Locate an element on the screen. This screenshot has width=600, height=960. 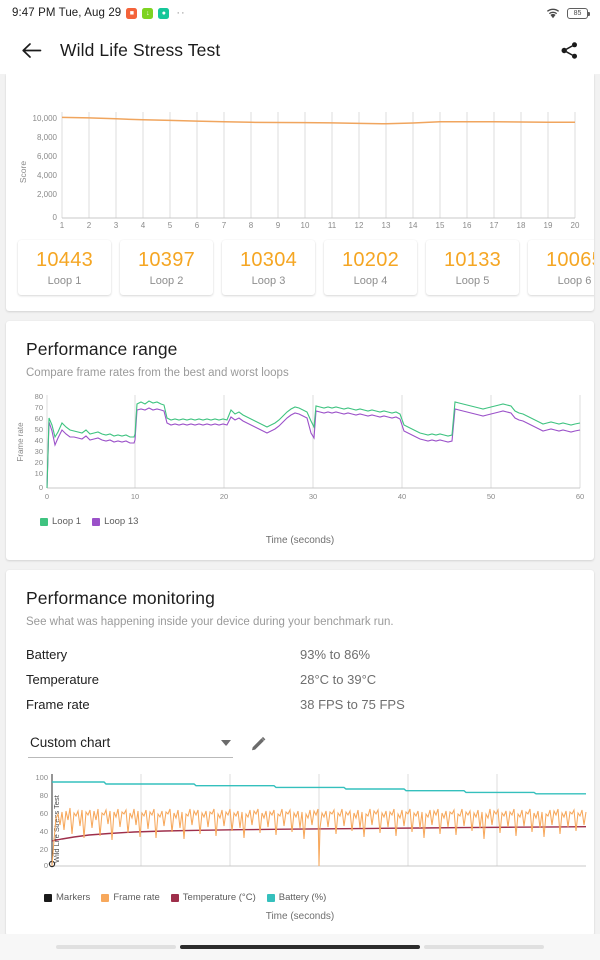
loop-label: Loop 3 is located at coordinates (268, 281).